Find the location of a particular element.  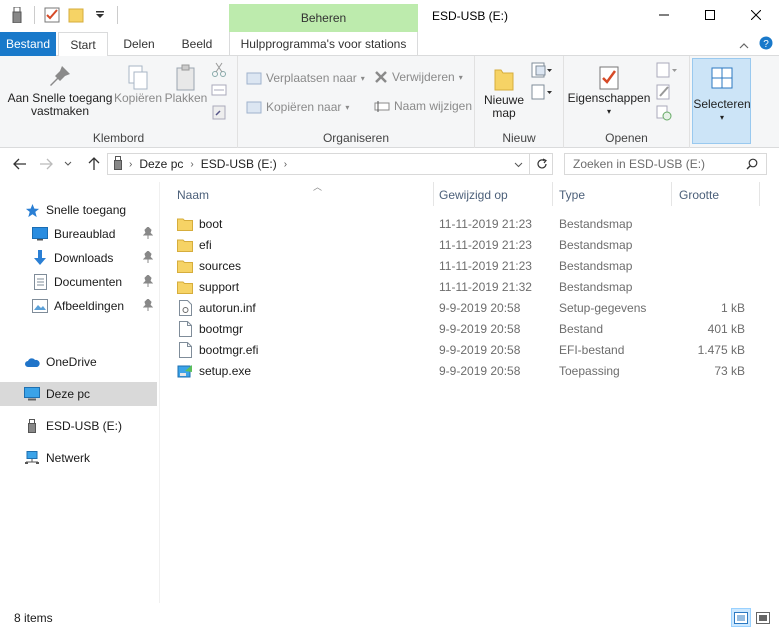

rename-button: Naam wijzigen is located at coordinates (423, 106).